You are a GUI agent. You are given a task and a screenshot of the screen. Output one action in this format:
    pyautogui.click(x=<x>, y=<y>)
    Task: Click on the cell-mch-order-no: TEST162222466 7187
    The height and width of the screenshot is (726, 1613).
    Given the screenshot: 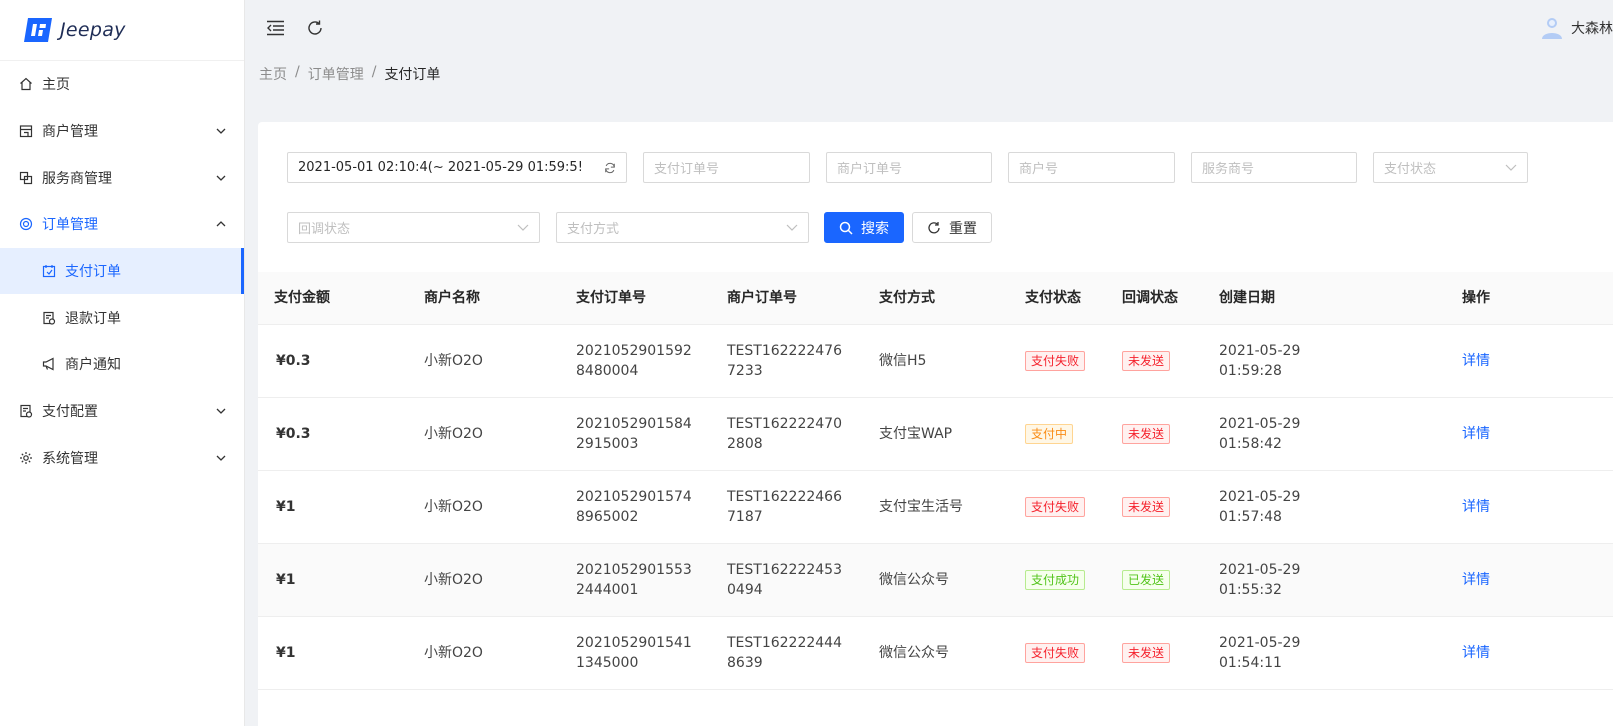 What is the action you would take?
    pyautogui.click(x=784, y=507)
    